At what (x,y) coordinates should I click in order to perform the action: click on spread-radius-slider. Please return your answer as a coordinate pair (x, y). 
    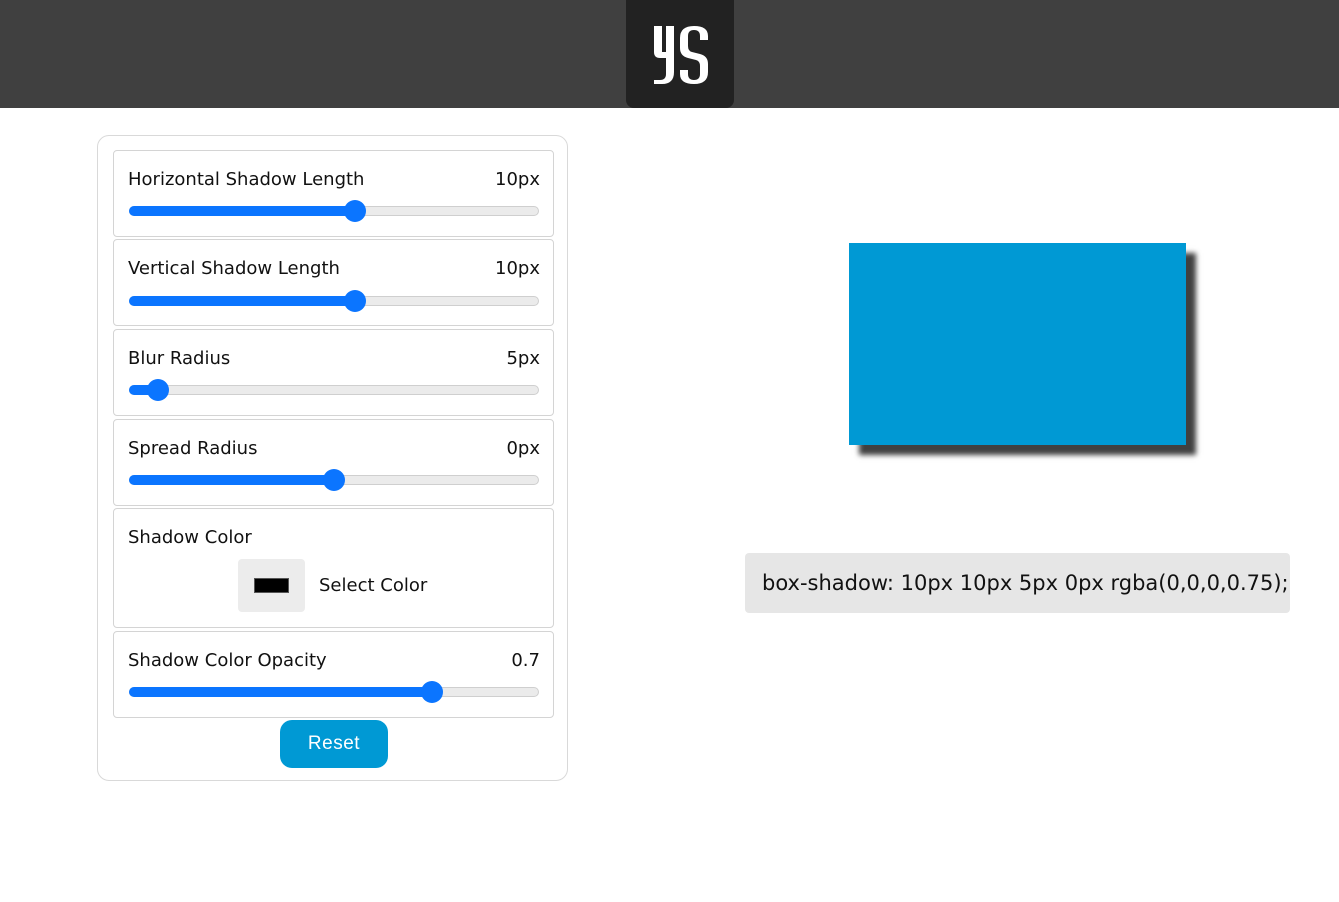
    Looking at the image, I should click on (334, 480).